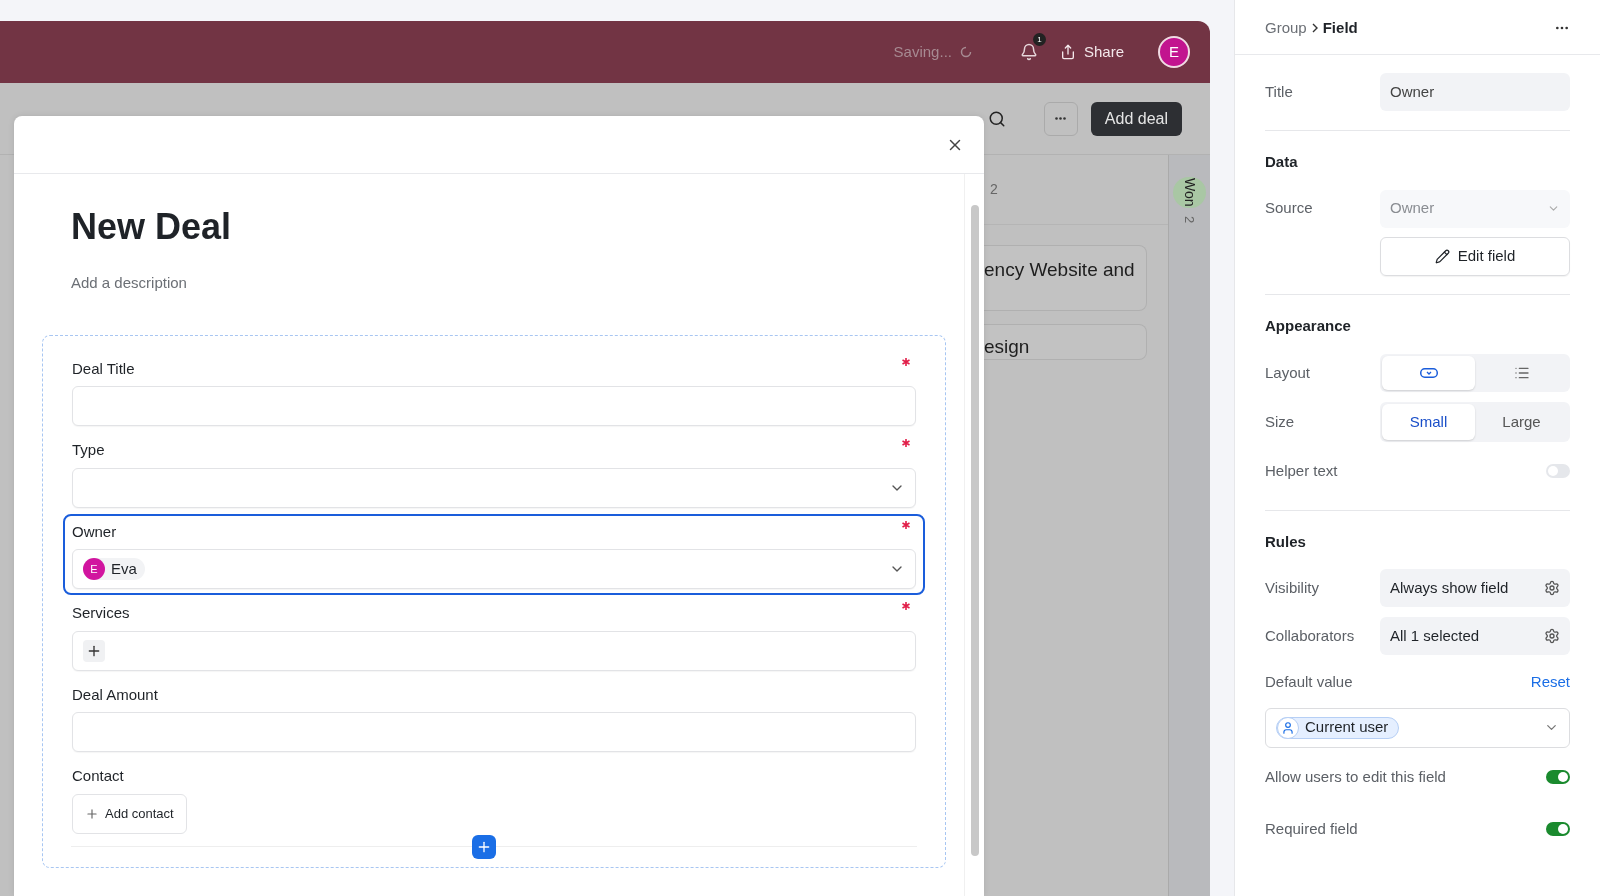 The width and height of the screenshot is (1600, 896). What do you see at coordinates (1475, 636) in the screenshot?
I see `collaborators-select: All 1 selected` at bounding box center [1475, 636].